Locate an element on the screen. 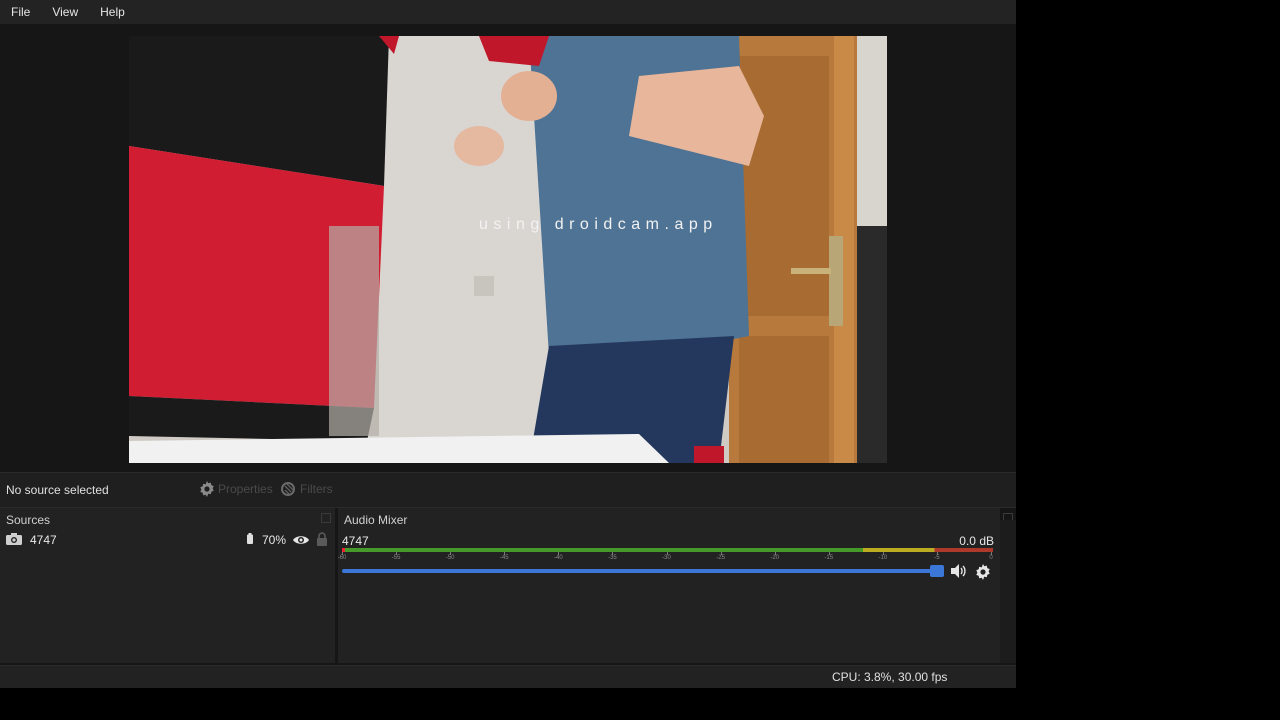  channel-level: 0.0 dB is located at coordinates (976, 541).